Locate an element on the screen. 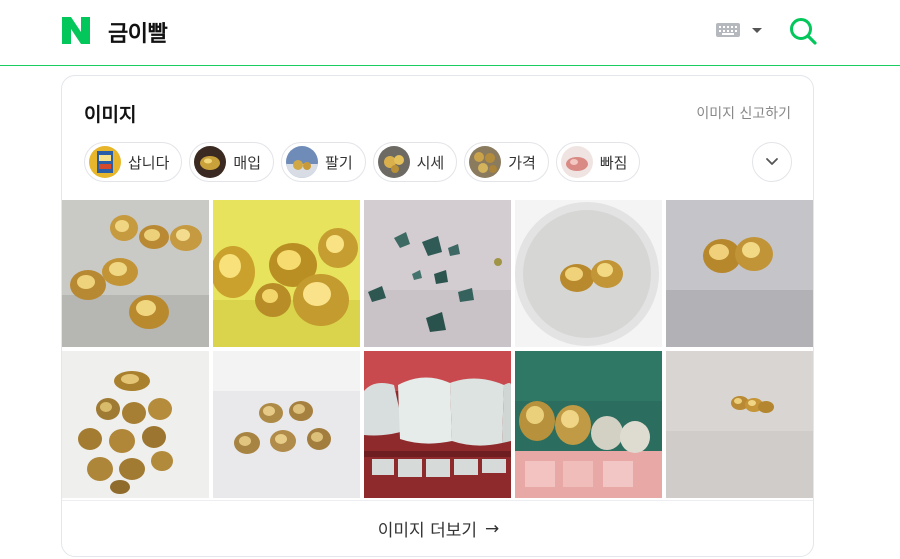  more-images-label: 이미지 더보기 is located at coordinates (427, 531).